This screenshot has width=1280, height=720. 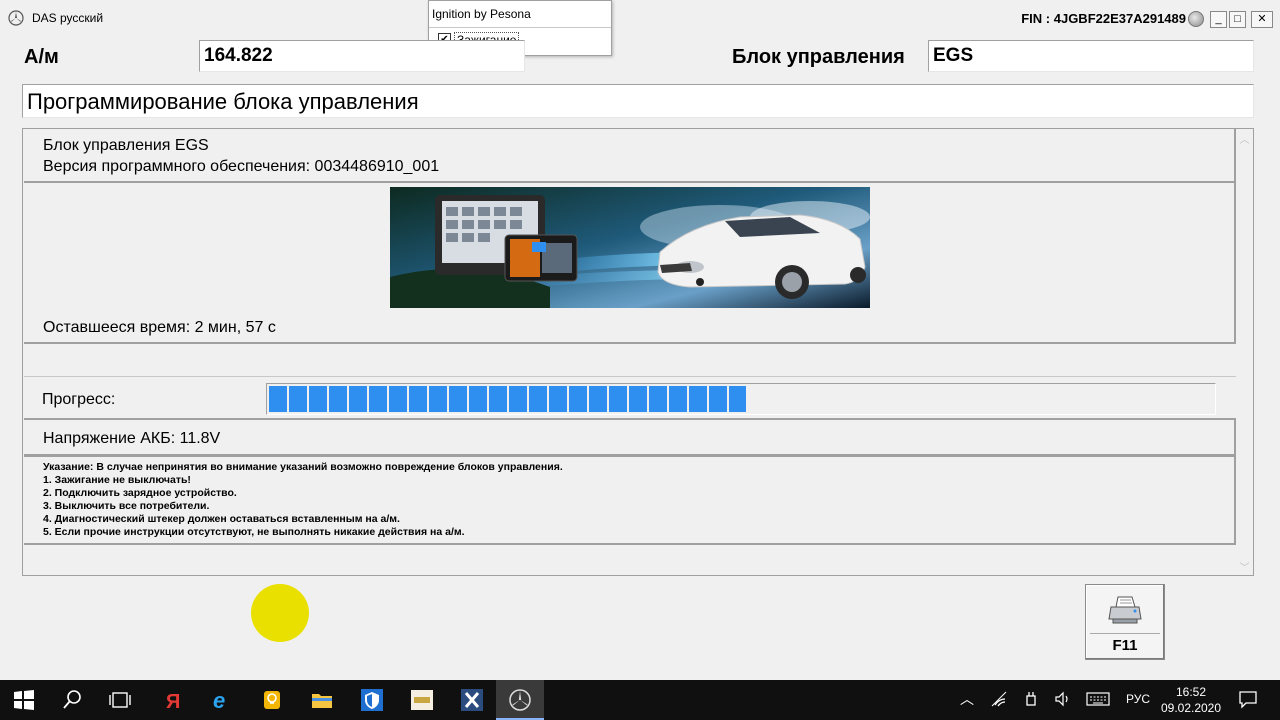 I want to click on notifications-icon, so click(x=1248, y=699).